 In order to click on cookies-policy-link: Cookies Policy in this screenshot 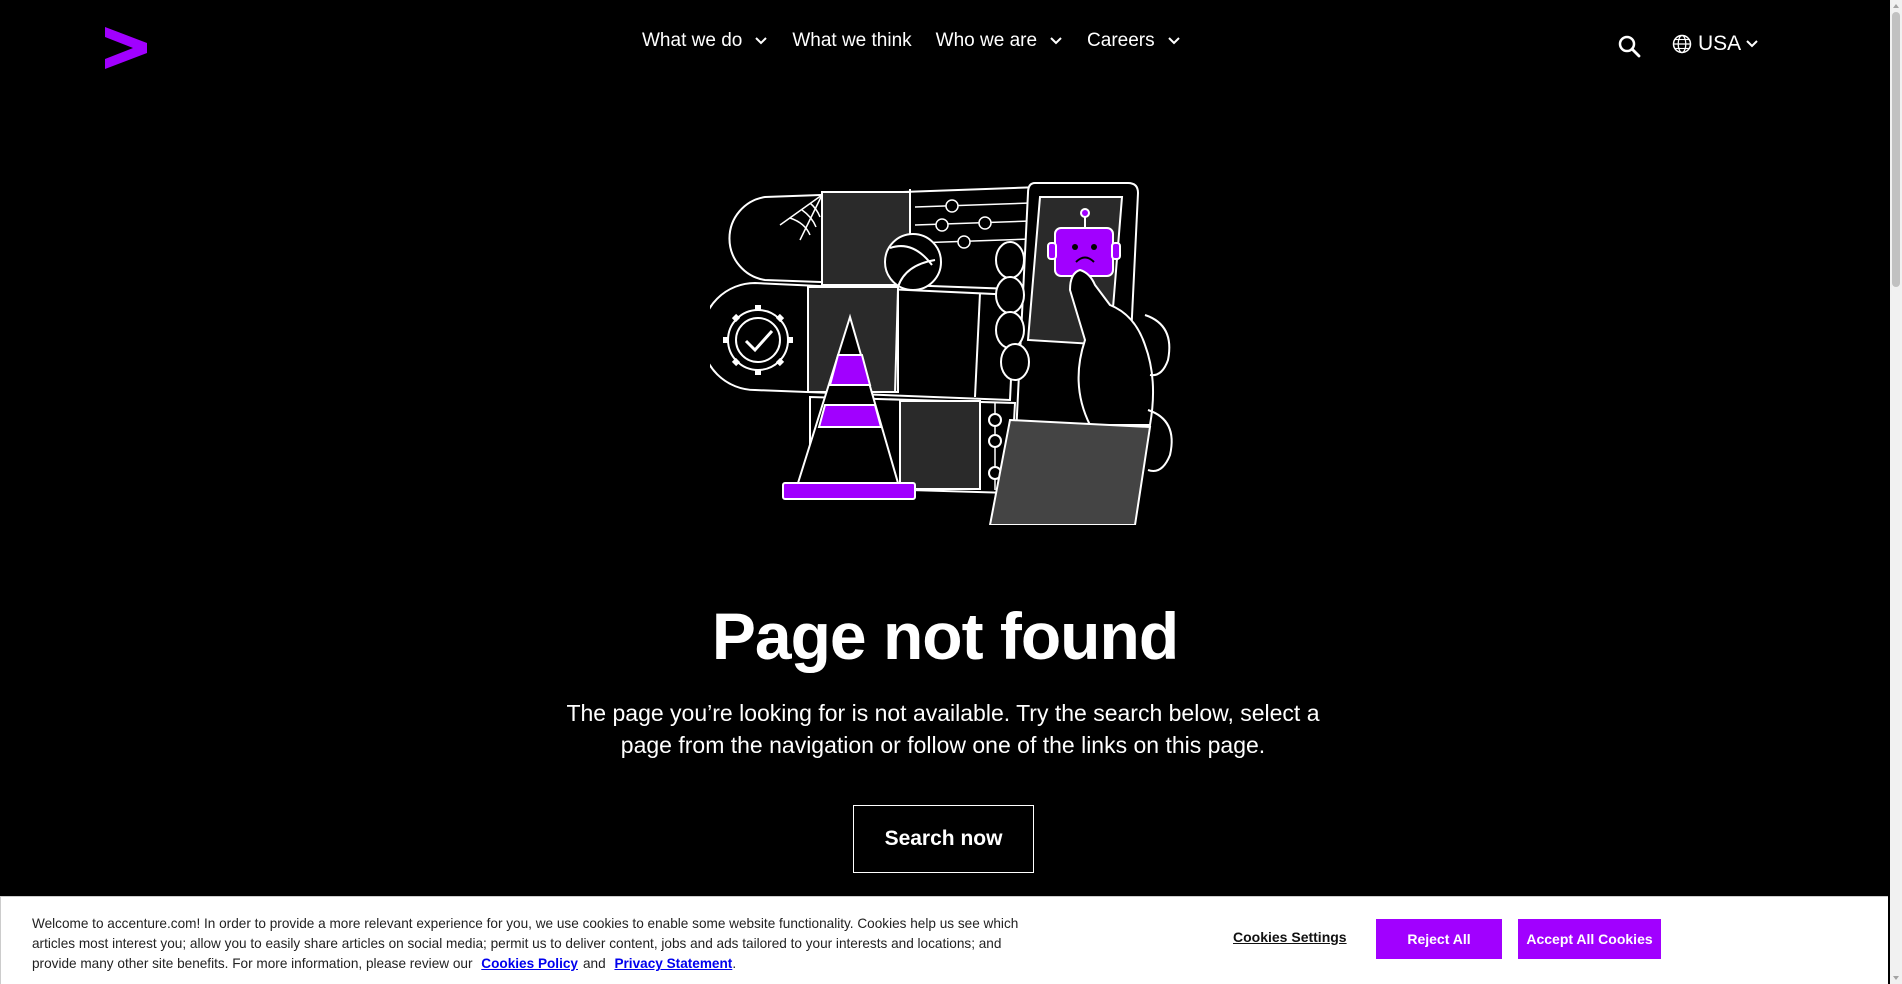, I will do `click(529, 963)`.